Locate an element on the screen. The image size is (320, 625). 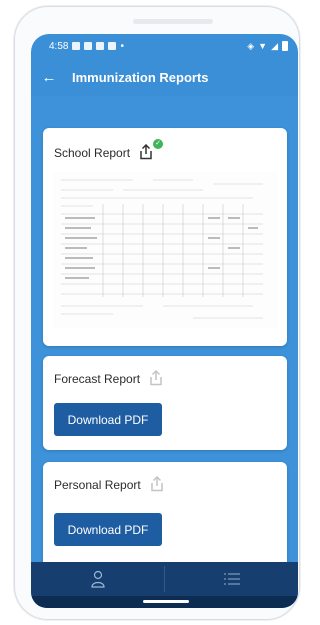
battery-icon is located at coordinates (285, 46).